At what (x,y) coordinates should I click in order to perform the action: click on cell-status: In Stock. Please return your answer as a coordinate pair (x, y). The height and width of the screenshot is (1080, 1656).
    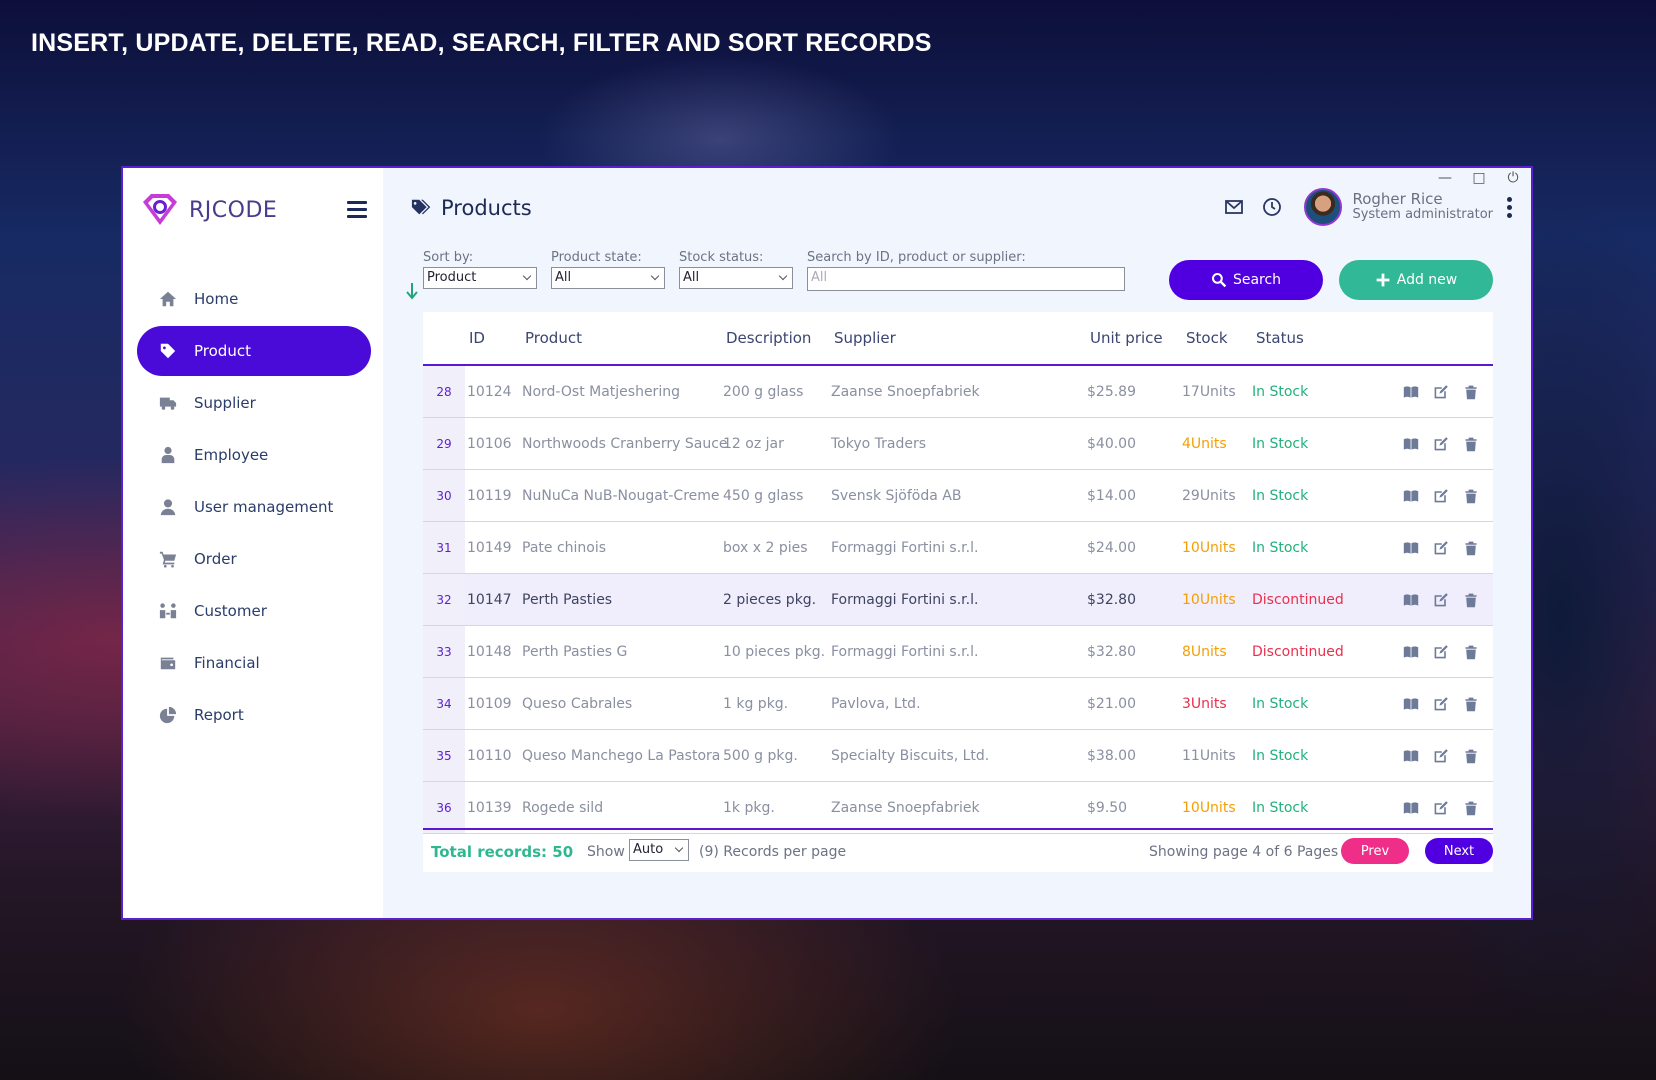
    Looking at the image, I should click on (1280, 703).